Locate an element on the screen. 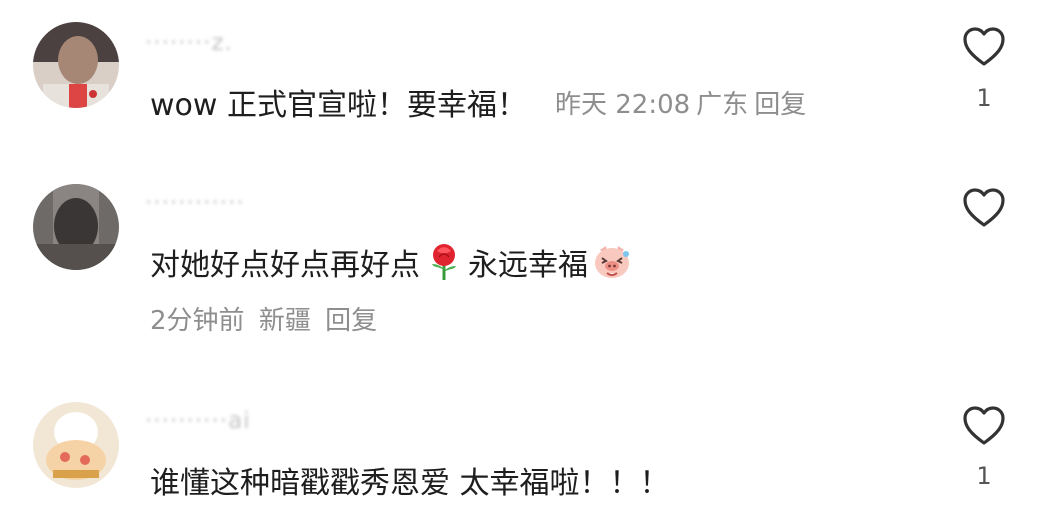 This screenshot has height=517, width=1040. comment-body: wow 正式官宣啦！要幸福！ is located at coordinates (338, 105).